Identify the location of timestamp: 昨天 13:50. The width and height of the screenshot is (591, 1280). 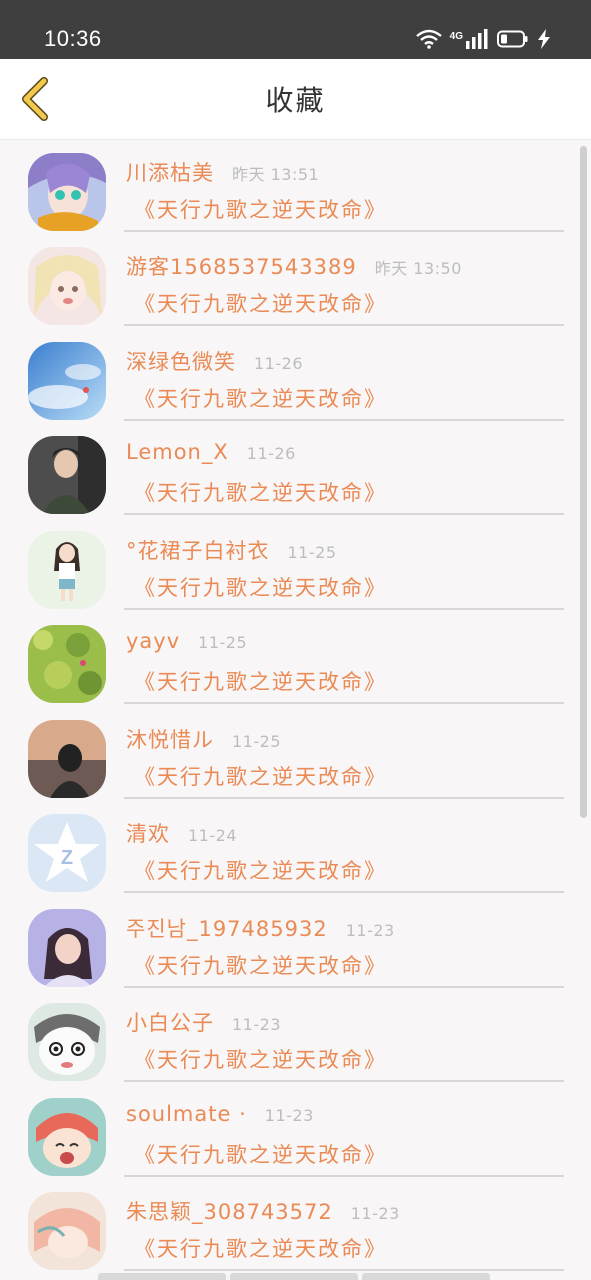
(418, 268).